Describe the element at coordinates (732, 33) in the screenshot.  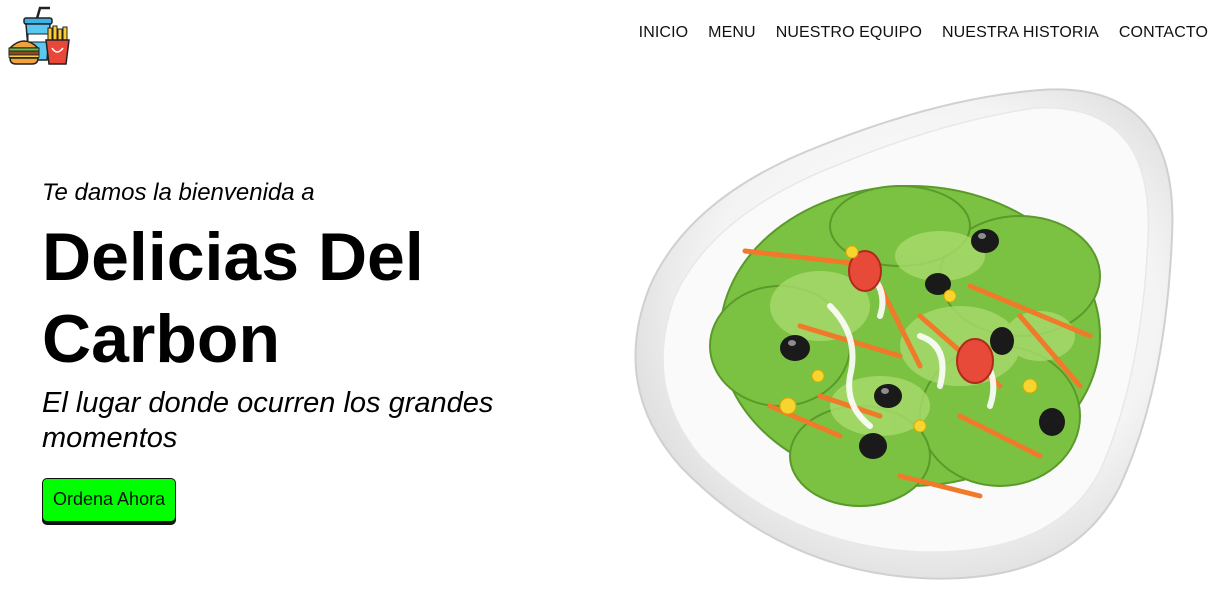
I see `nav-link-menu: MENU` at that location.